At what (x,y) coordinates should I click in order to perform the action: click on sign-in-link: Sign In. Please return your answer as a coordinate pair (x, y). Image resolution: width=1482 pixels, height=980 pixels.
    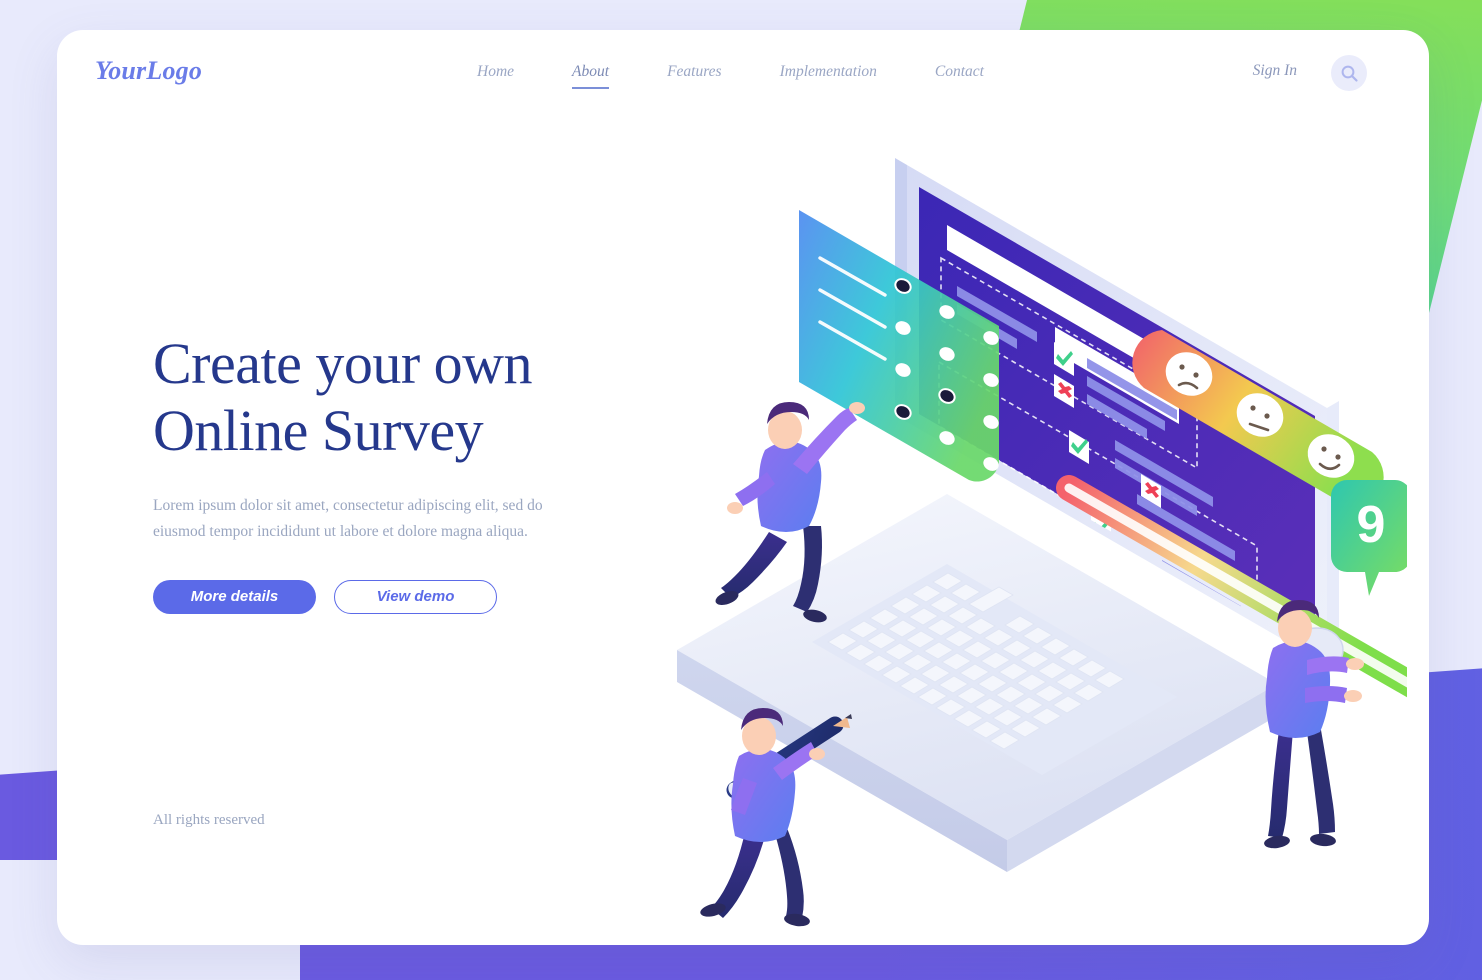
    Looking at the image, I should click on (1275, 71).